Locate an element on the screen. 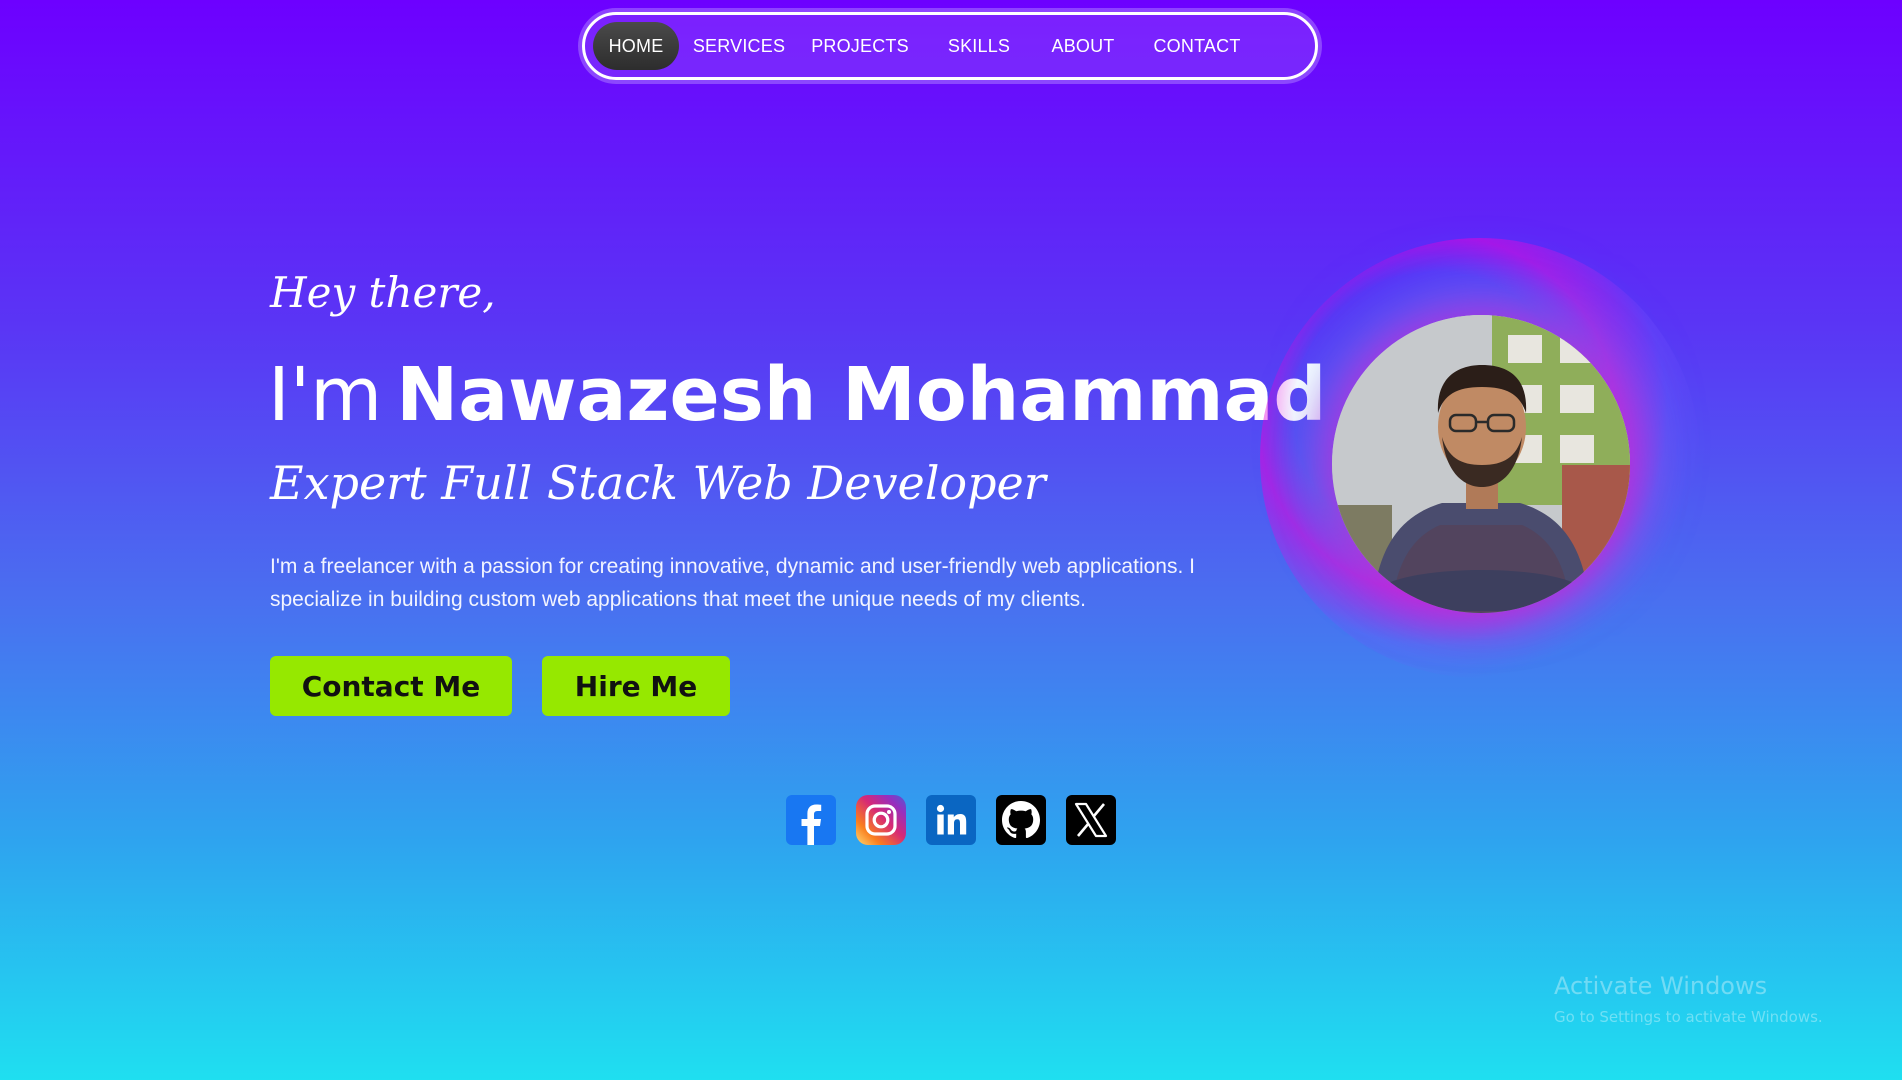 This screenshot has width=1902, height=1080. hire-me-button: Hire Me is located at coordinates (636, 686).